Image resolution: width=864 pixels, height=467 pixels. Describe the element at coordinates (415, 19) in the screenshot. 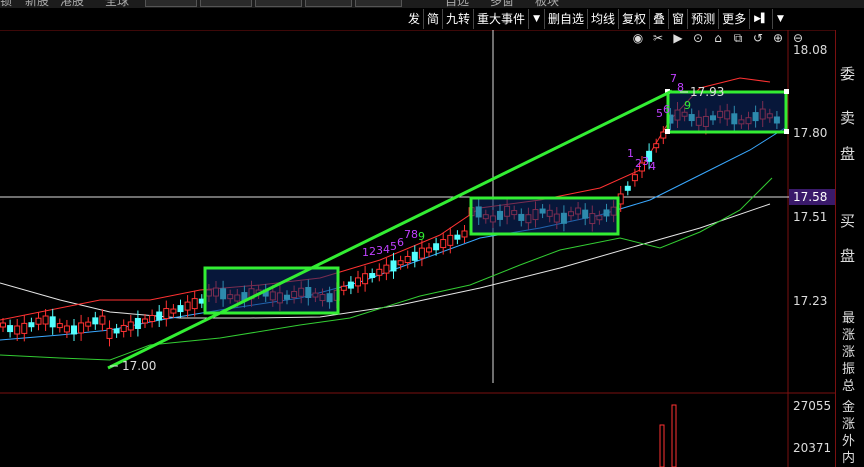

I see `toolbar-fa: 发` at that location.